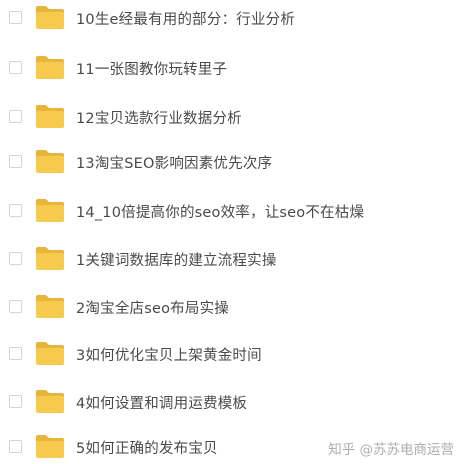 The image size is (474, 464). What do you see at coordinates (176, 259) in the screenshot?
I see `file-name: 1关键词数据库的建立流程实操` at bounding box center [176, 259].